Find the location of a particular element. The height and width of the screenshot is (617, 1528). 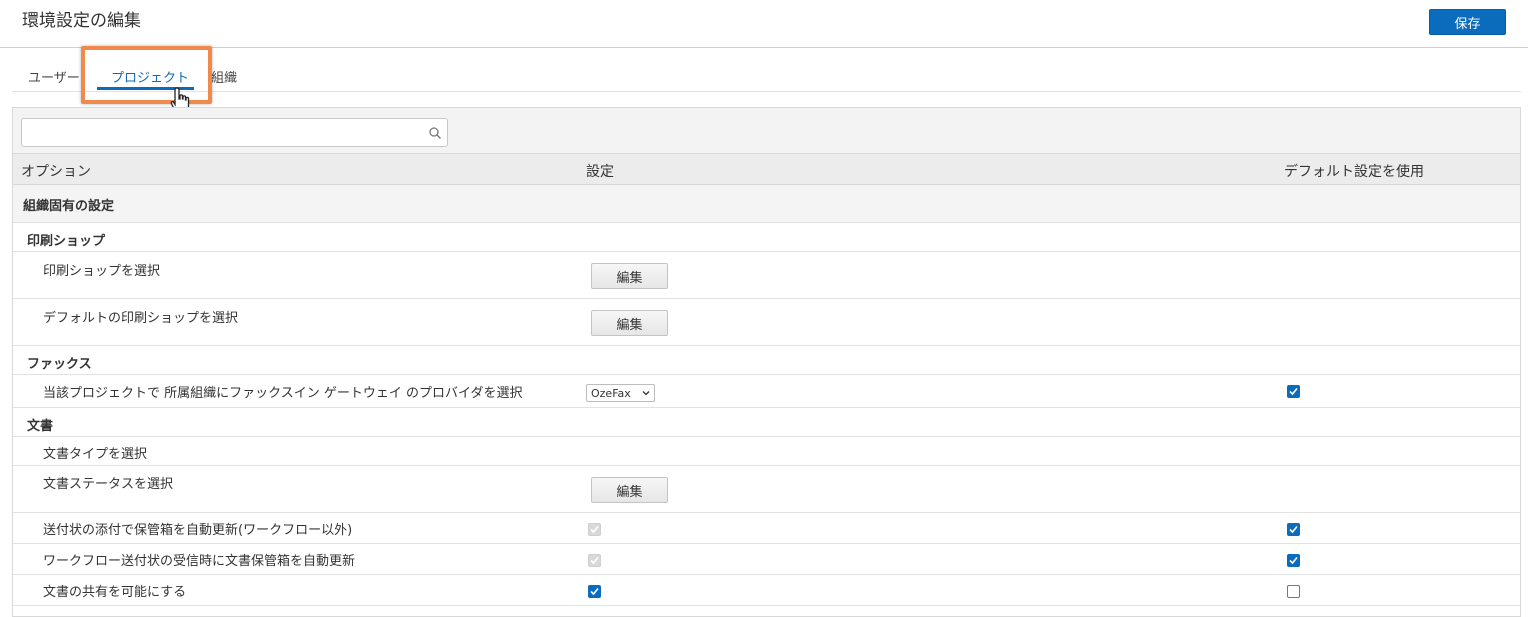

chevron-down-icon is located at coordinates (646, 393).